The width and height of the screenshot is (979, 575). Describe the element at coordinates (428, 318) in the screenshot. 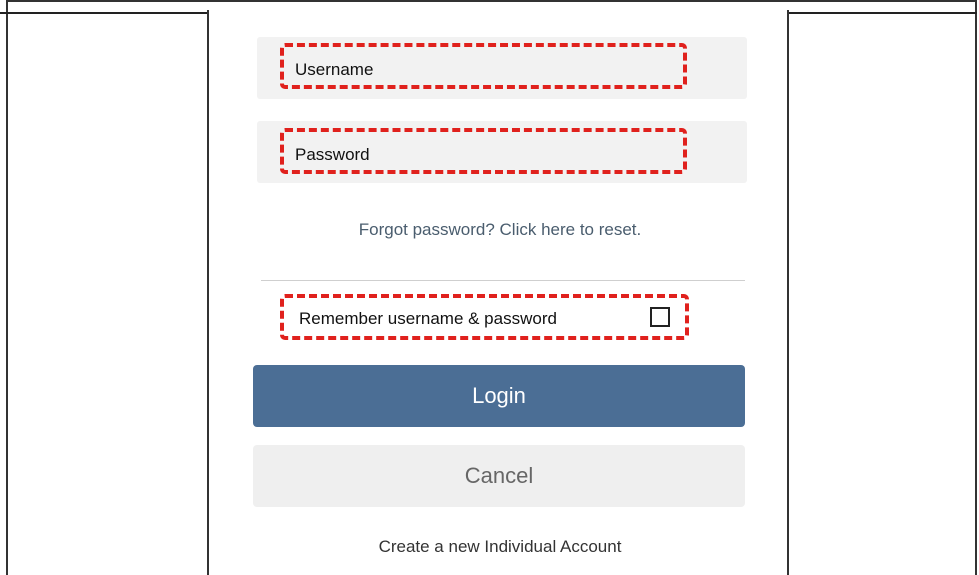

I see `remember-label: Remember username & password` at that location.